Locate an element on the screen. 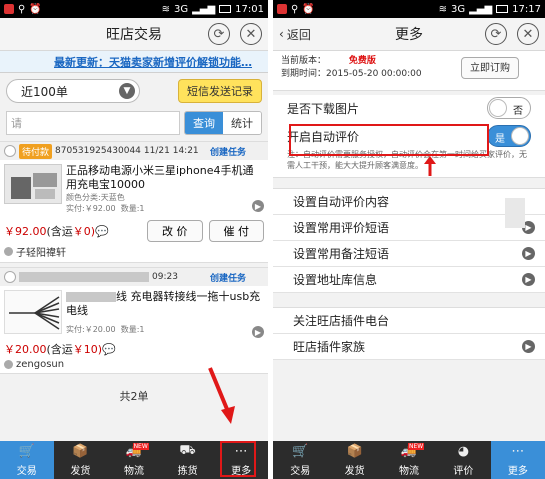 This screenshot has width=545, height=479. auto-review-switch: 是 is located at coordinates (509, 136).